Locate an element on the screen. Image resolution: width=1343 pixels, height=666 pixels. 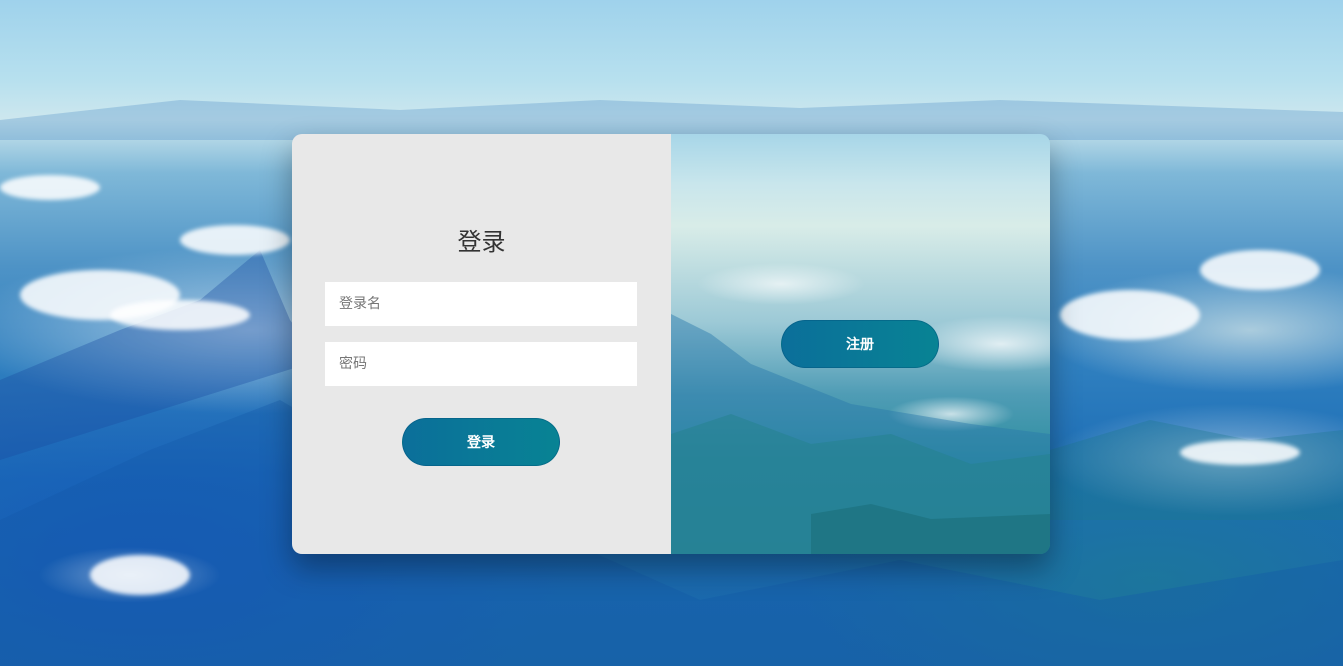
login-button: 登录 is located at coordinates (481, 442).